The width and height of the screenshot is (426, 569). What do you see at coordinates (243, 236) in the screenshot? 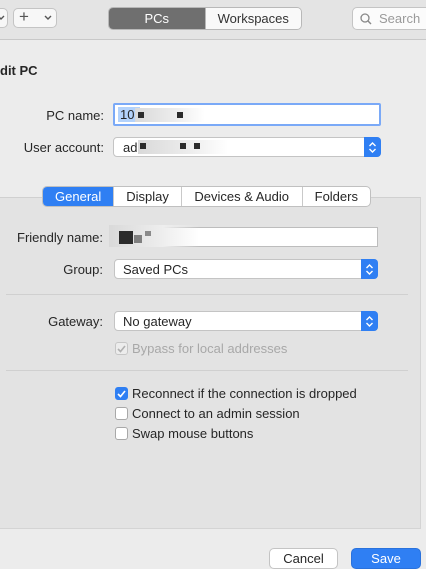
I see `friendly-name-field` at bounding box center [243, 236].